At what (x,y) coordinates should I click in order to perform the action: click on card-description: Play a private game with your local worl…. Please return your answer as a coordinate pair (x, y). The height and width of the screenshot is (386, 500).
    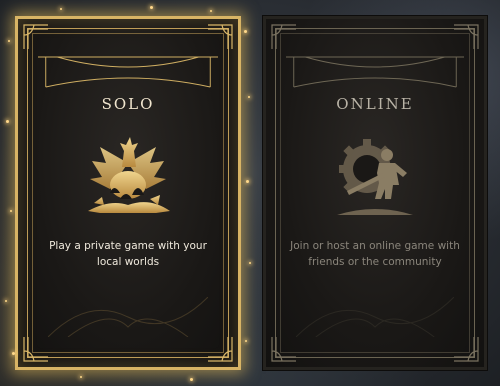
    Looking at the image, I should click on (128, 254).